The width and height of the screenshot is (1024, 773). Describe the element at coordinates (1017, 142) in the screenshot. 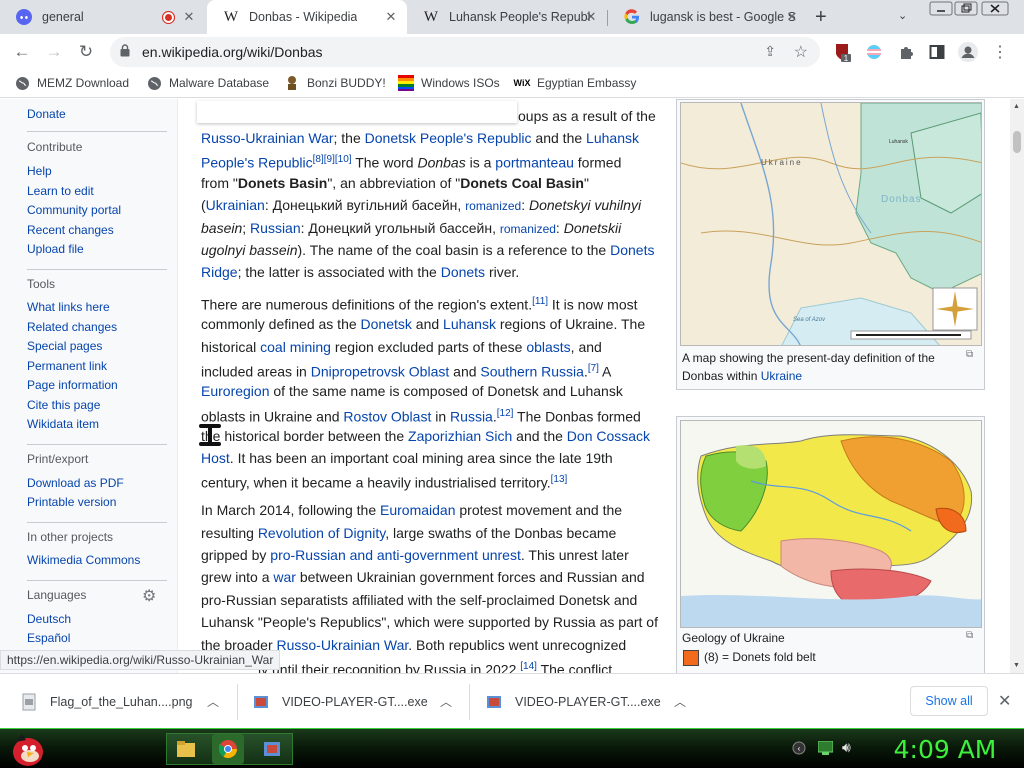

I see `scrollbar-thumb` at that location.